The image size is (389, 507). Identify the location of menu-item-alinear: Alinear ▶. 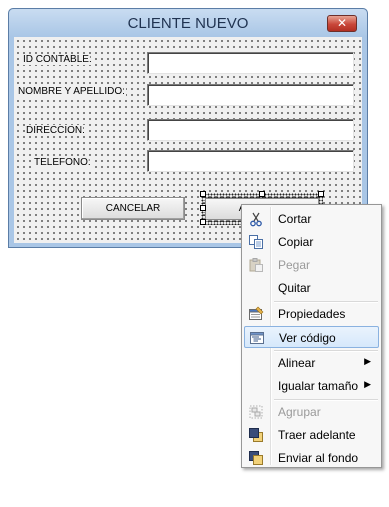
(311, 363).